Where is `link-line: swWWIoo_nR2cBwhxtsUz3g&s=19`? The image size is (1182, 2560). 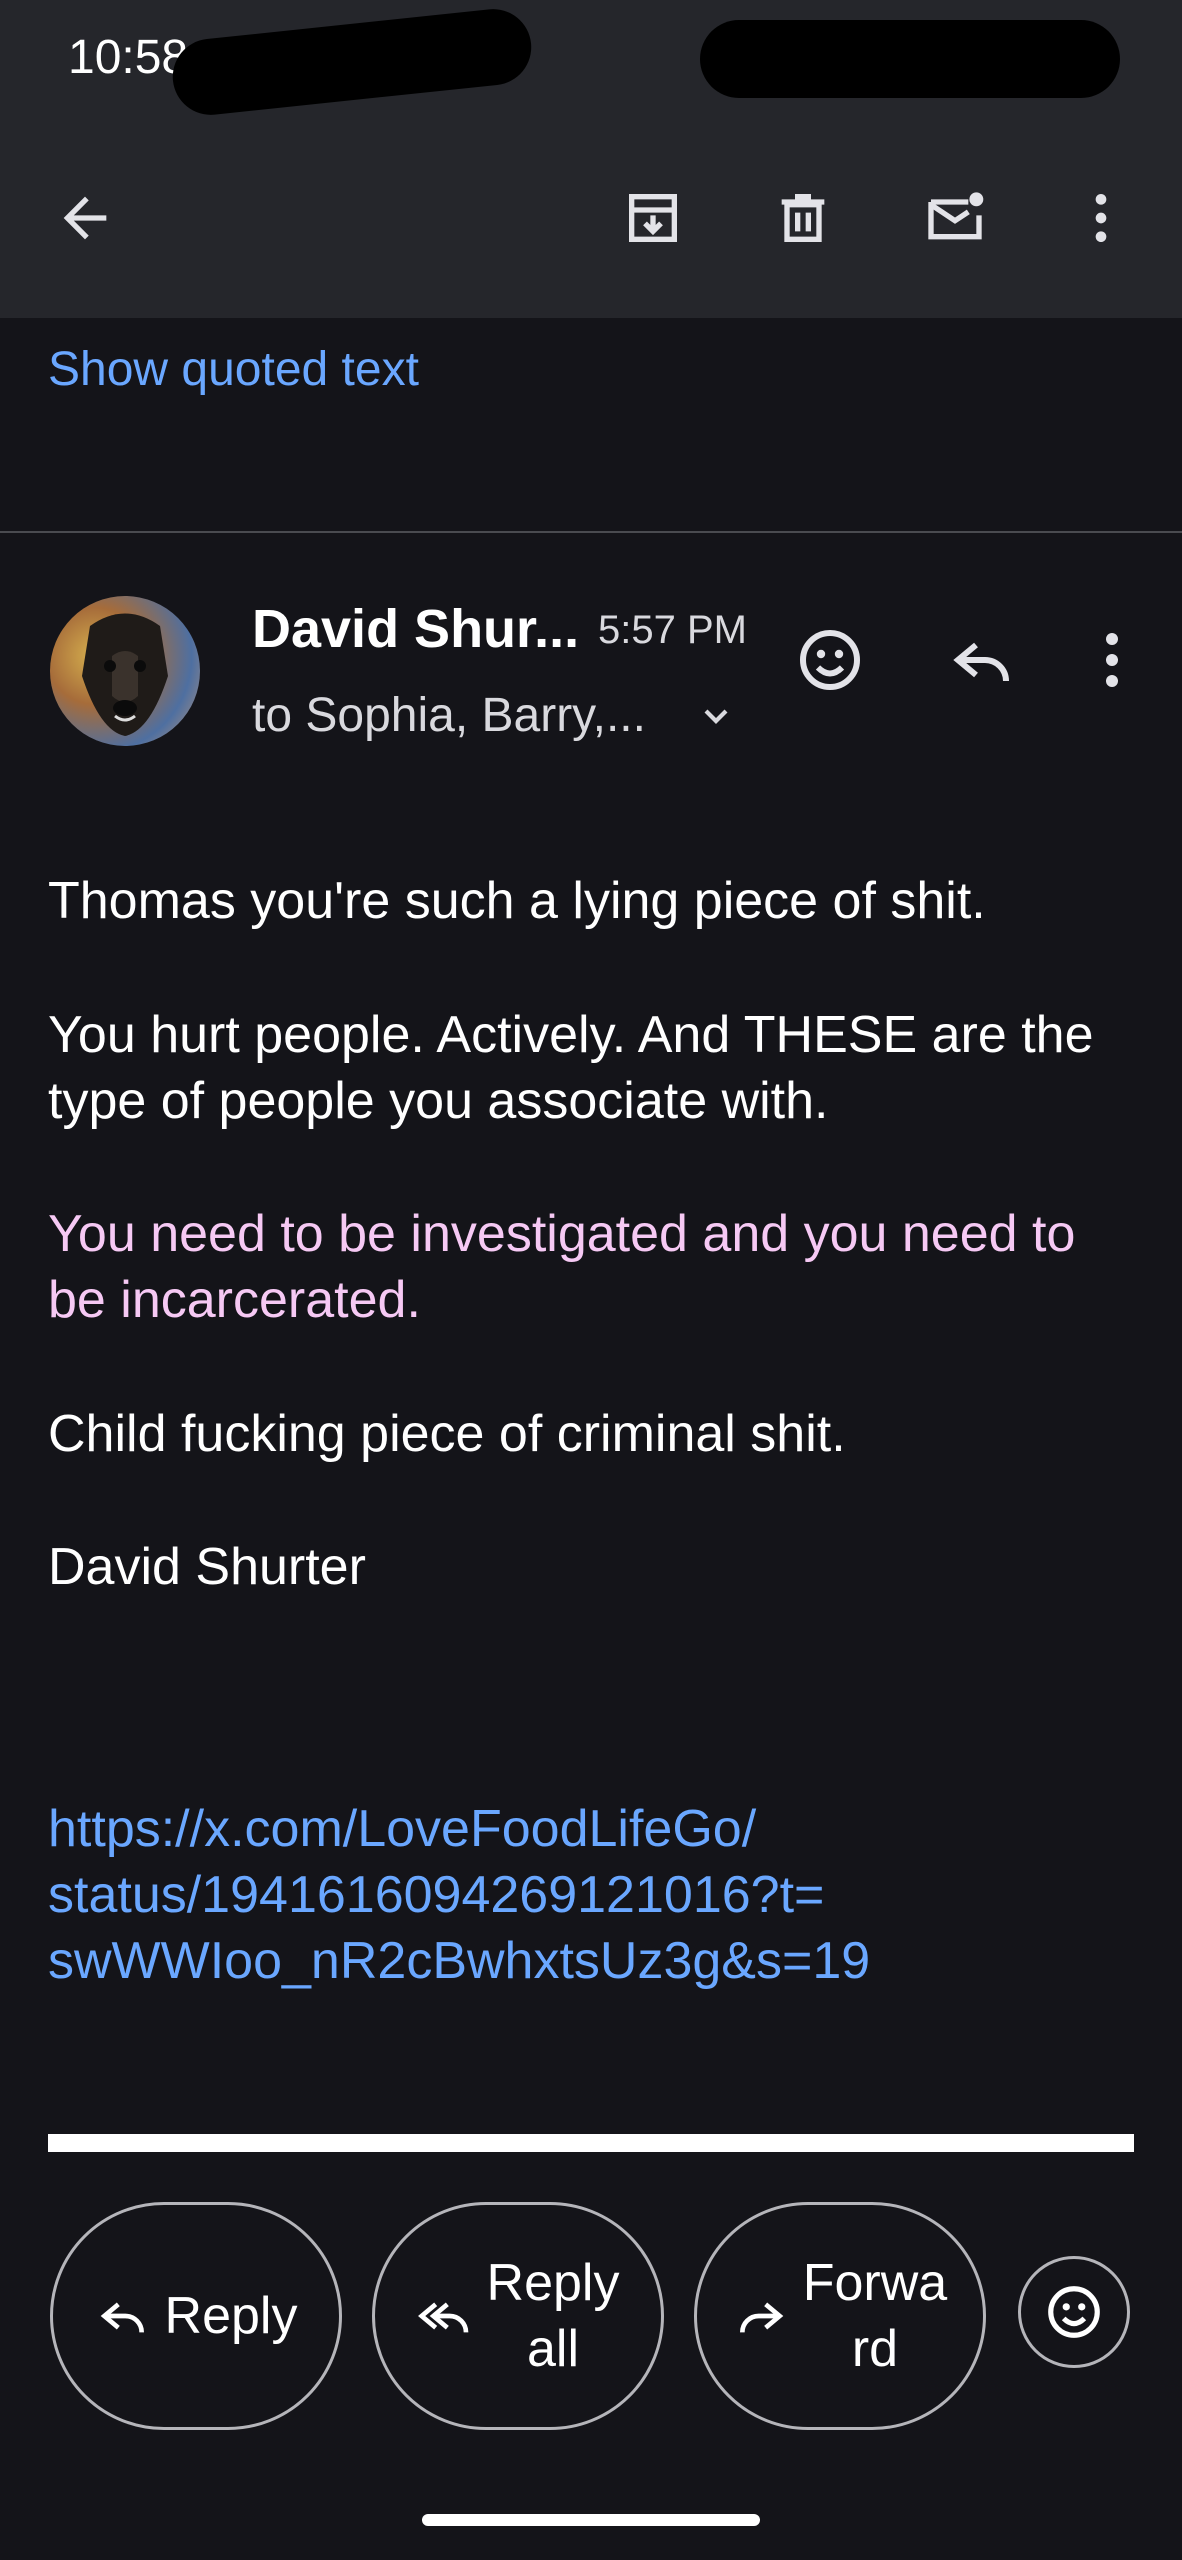 link-line: swWWIoo_nR2cBwhxtsUz3g&s=19 is located at coordinates (459, 1961).